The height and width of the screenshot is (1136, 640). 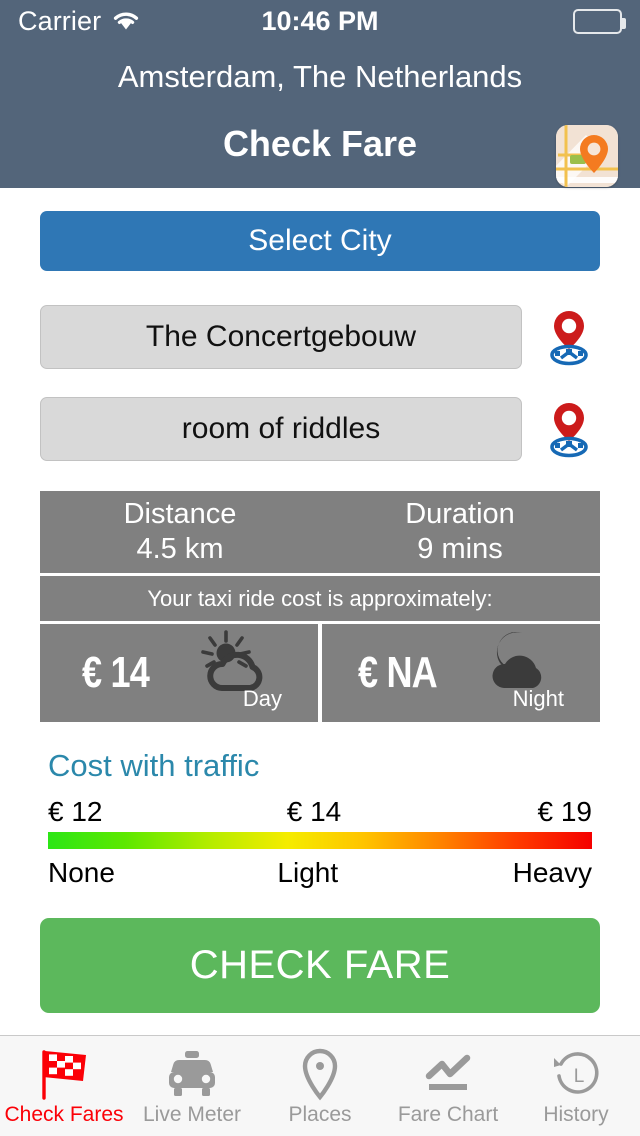 What do you see at coordinates (308, 872) in the screenshot?
I see `traffic-level-light: Light` at bounding box center [308, 872].